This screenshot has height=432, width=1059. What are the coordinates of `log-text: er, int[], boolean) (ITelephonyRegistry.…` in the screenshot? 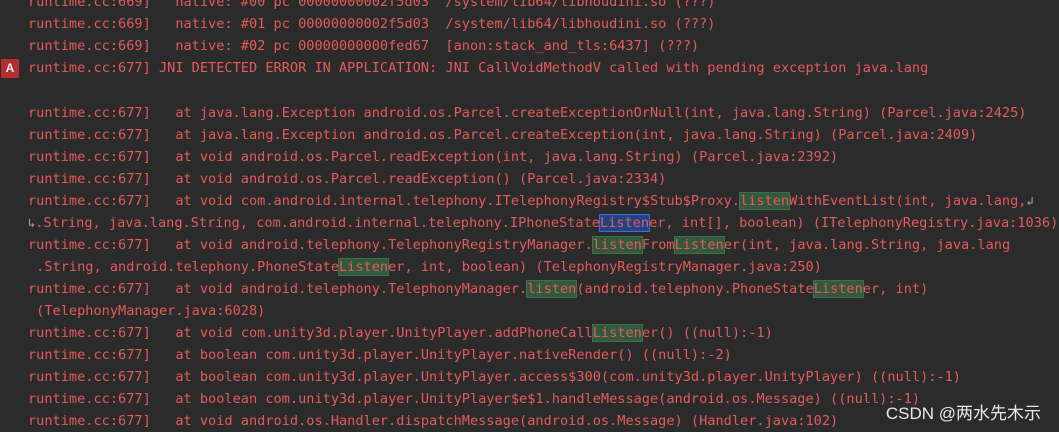 It's located at (854, 223).